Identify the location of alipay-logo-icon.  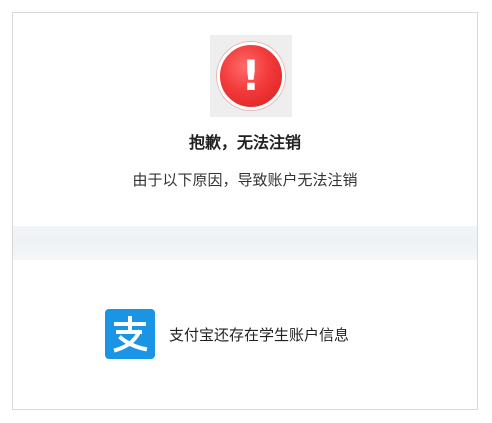
(130, 334).